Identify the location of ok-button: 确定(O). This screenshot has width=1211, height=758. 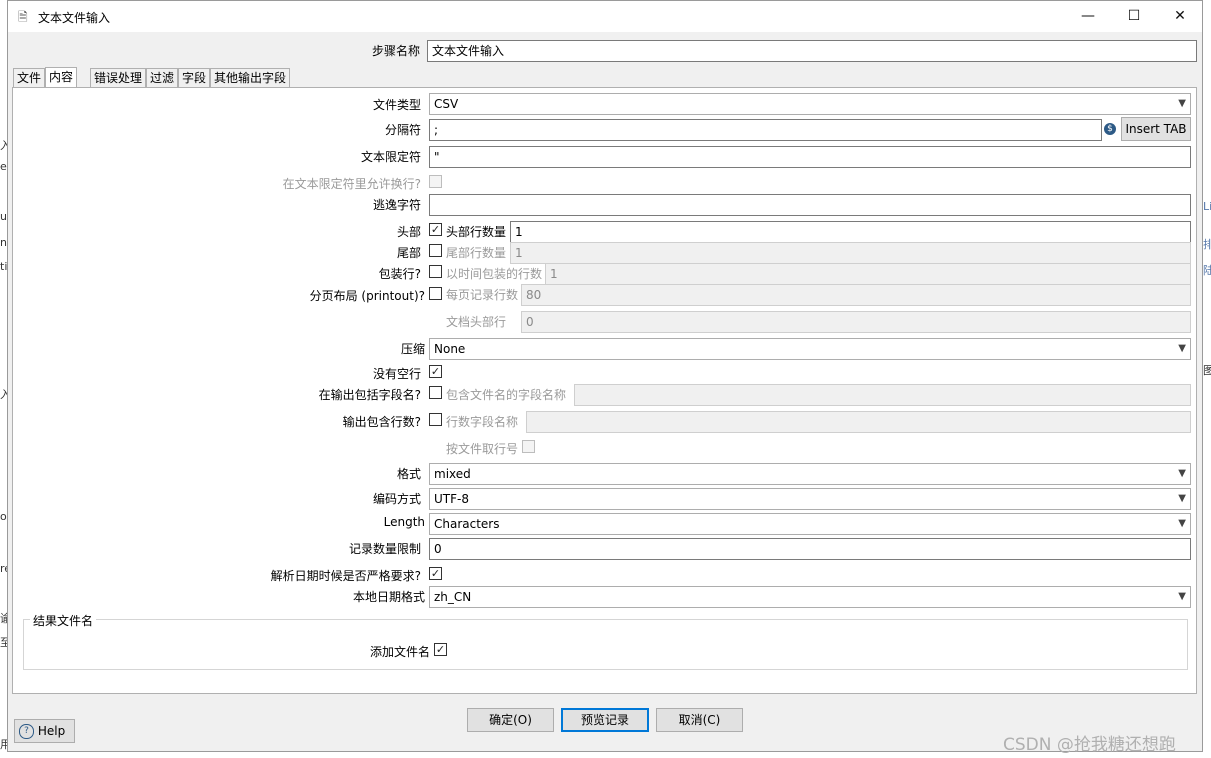
(510, 720).